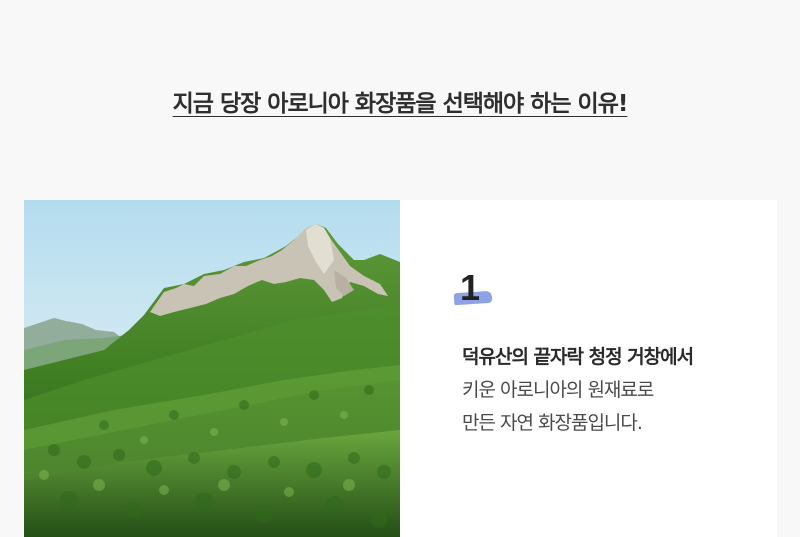 The height and width of the screenshot is (537, 800). What do you see at coordinates (552, 423) in the screenshot?
I see `feature-line-2: 만든 자연 화장품입니다.` at bounding box center [552, 423].